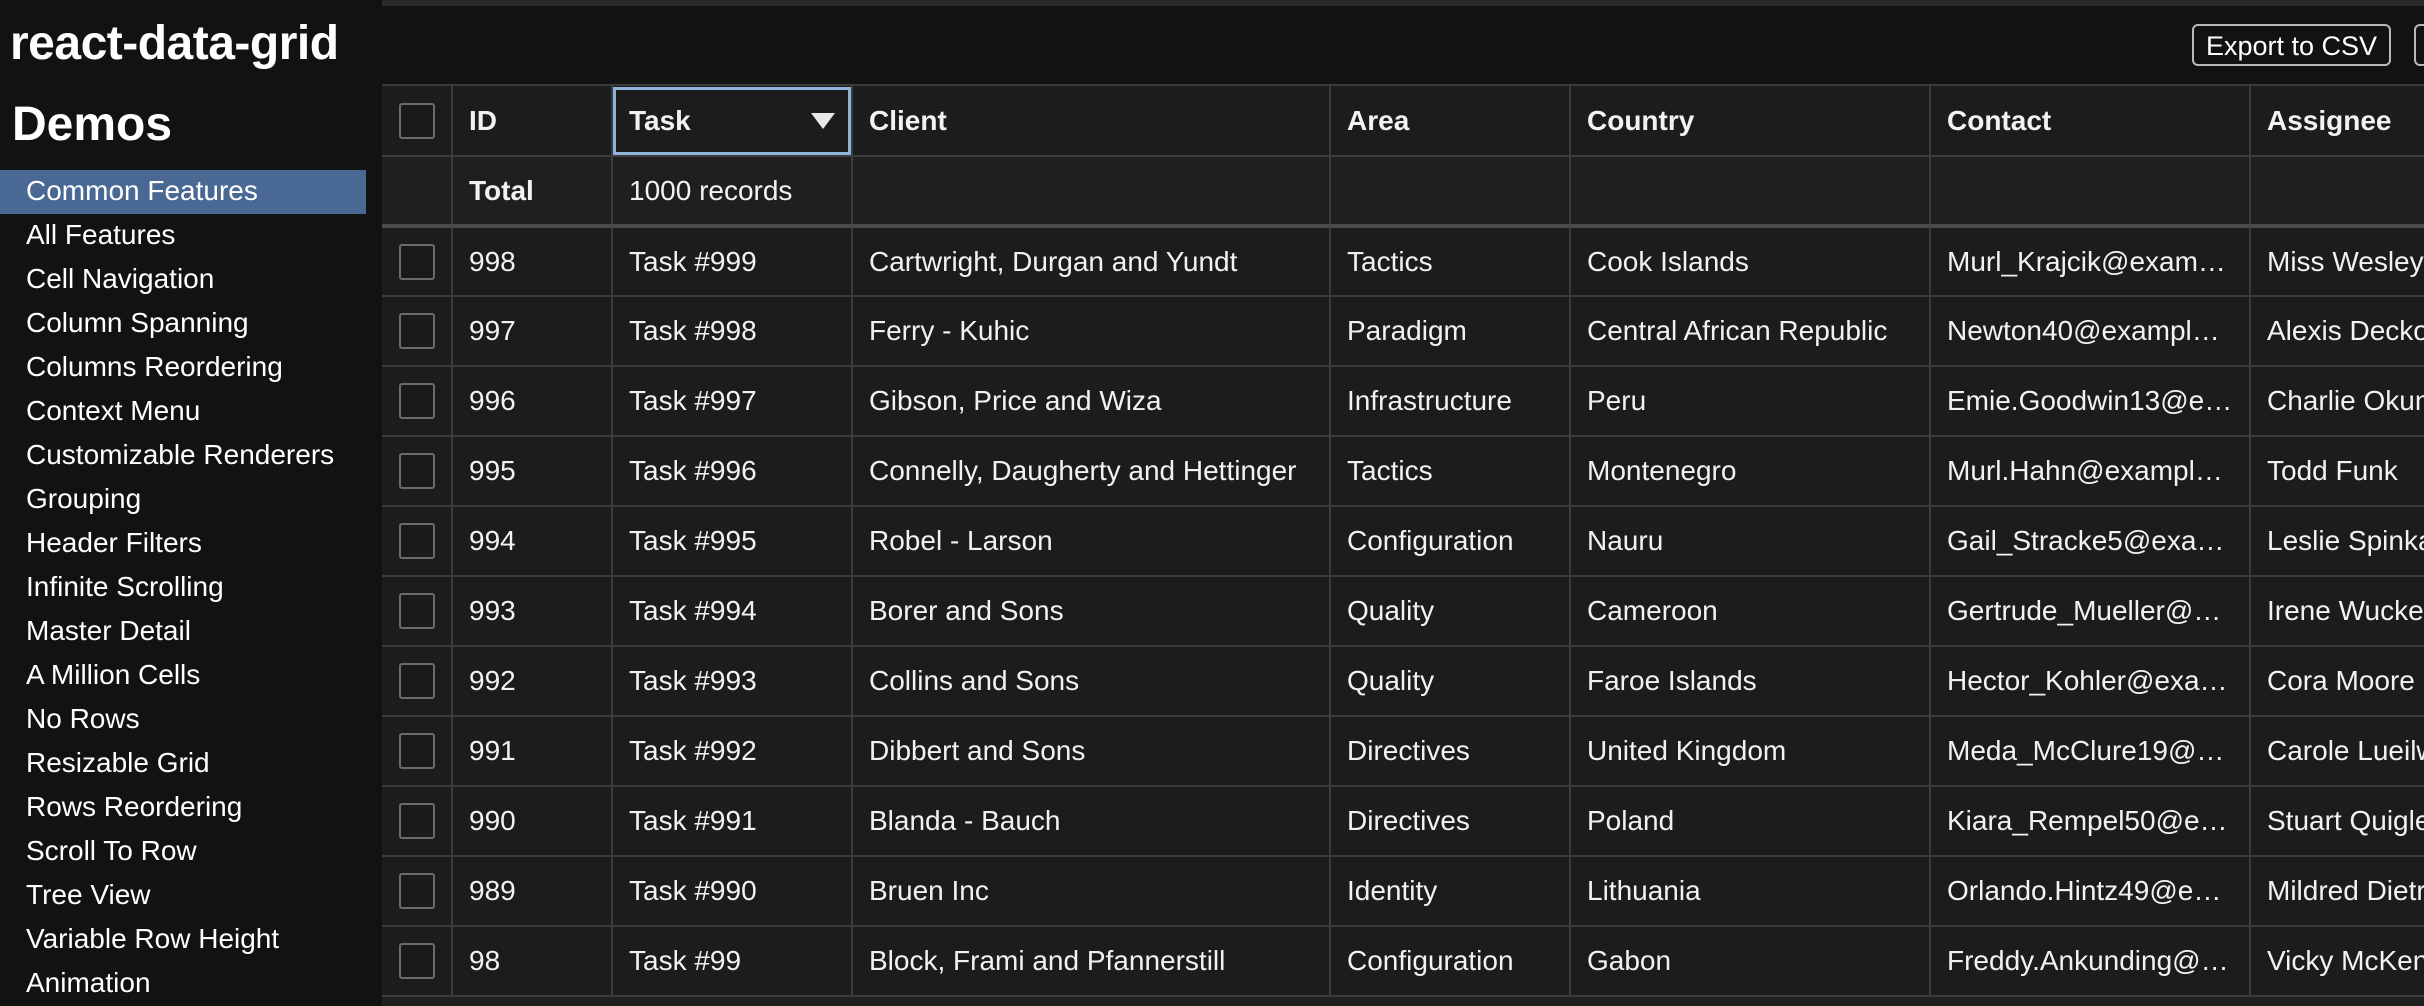 The image size is (2424, 1006). Describe the element at coordinates (1091, 541) in the screenshot. I see `cell-client: Robel - Larson` at that location.